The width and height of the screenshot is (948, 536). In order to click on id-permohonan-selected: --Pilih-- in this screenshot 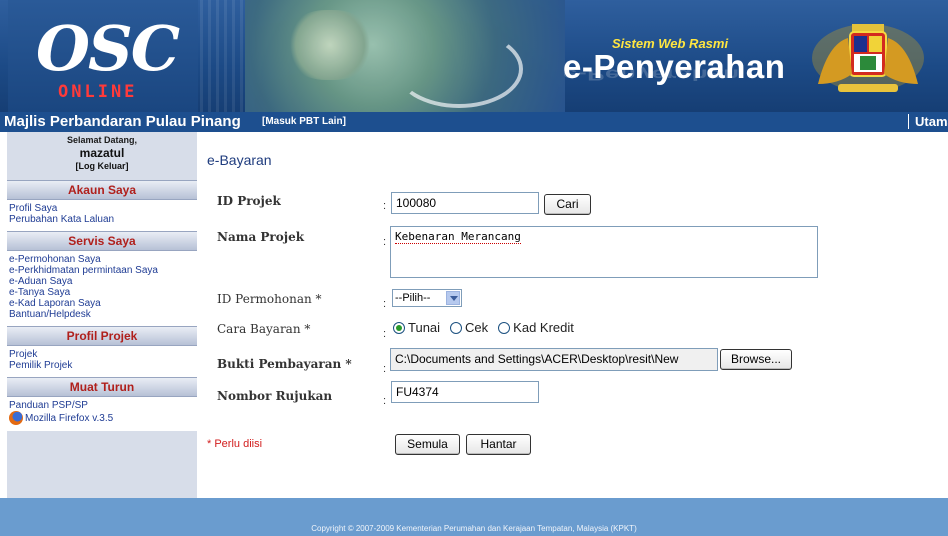, I will do `click(413, 298)`.